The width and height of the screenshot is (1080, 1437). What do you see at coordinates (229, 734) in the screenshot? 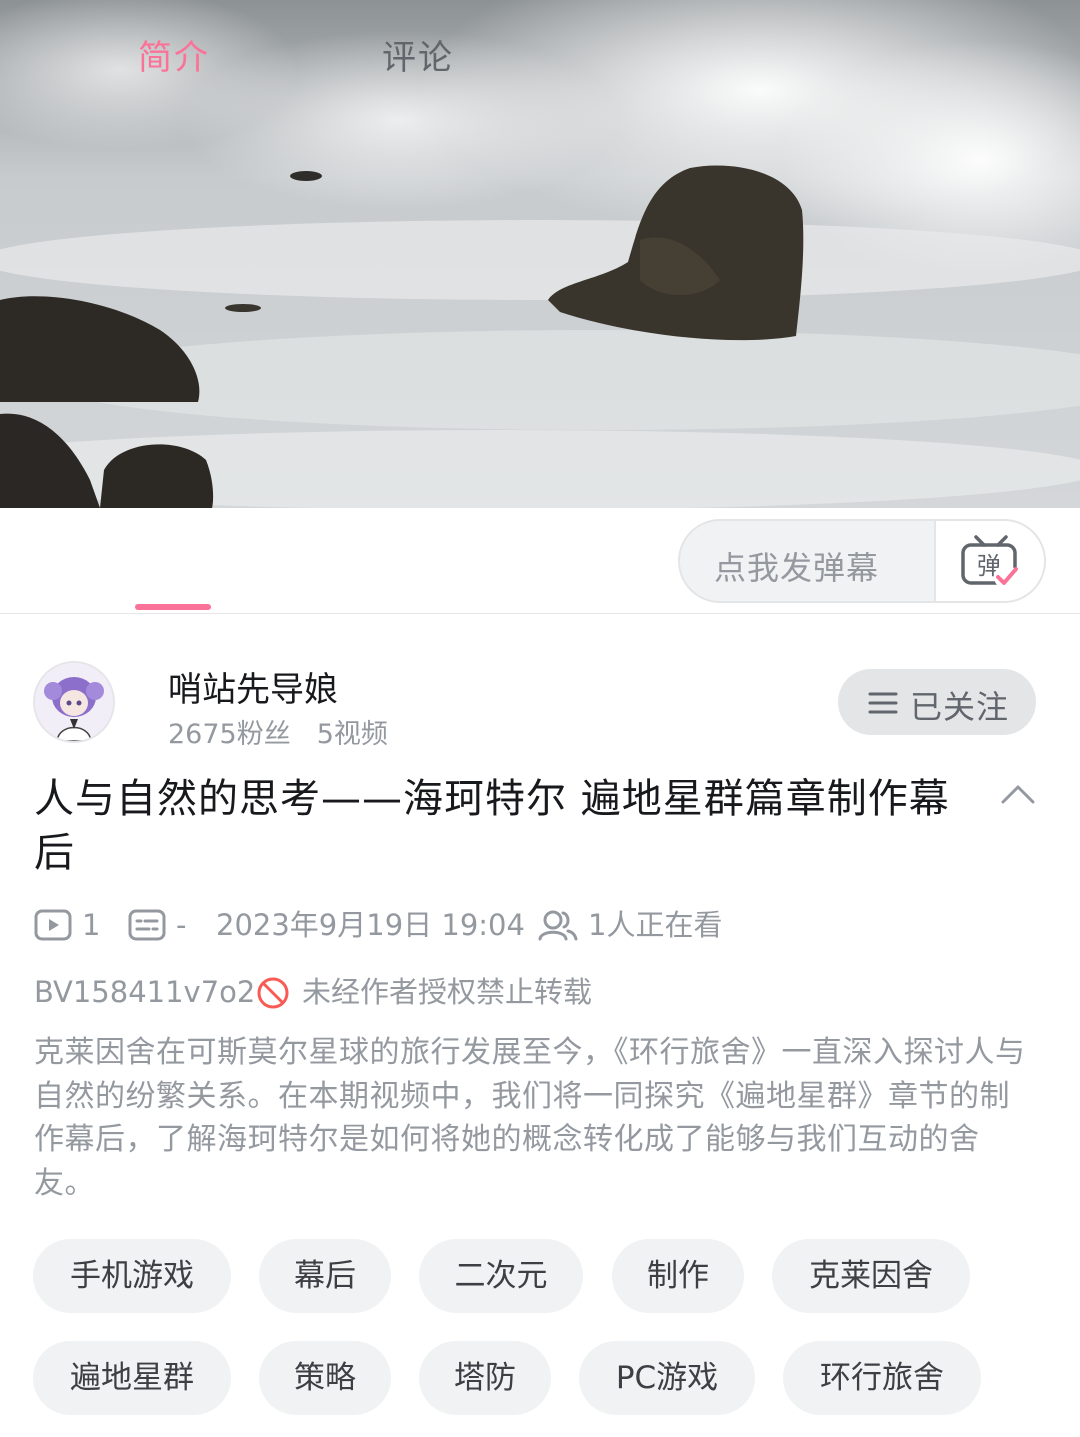
I see `uploader-fans: 2675粉丝` at bounding box center [229, 734].